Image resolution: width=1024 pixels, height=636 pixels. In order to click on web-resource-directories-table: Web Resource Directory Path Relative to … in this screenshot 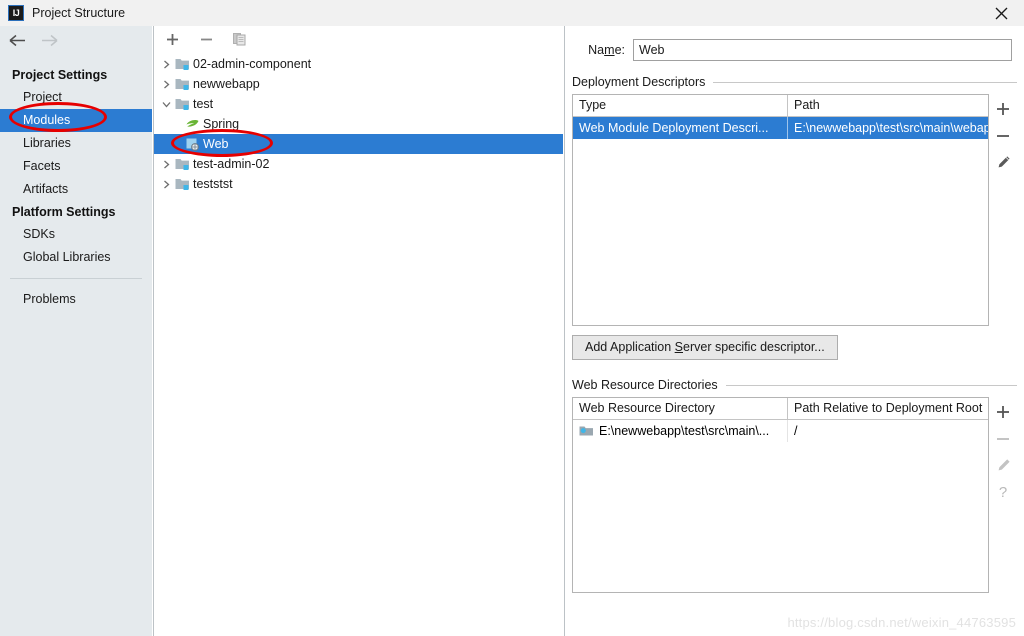, I will do `click(780, 495)`.